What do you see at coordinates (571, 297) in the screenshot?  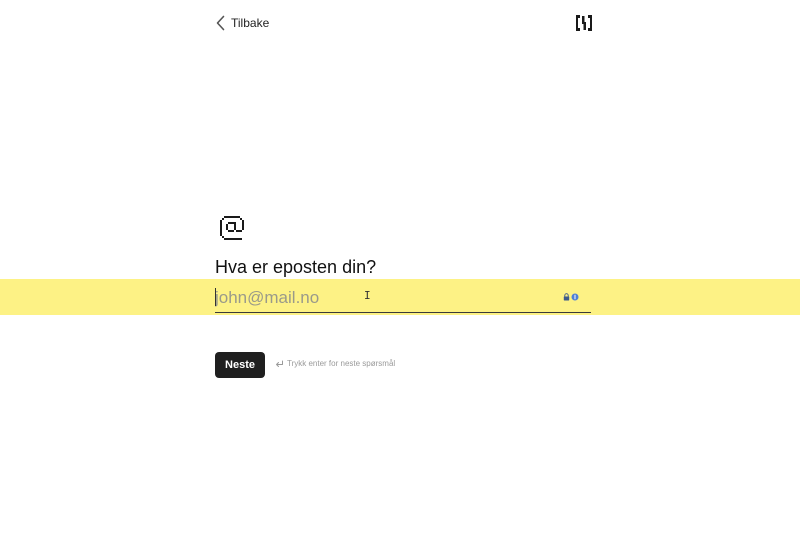 I see `password-manager-icon` at bounding box center [571, 297].